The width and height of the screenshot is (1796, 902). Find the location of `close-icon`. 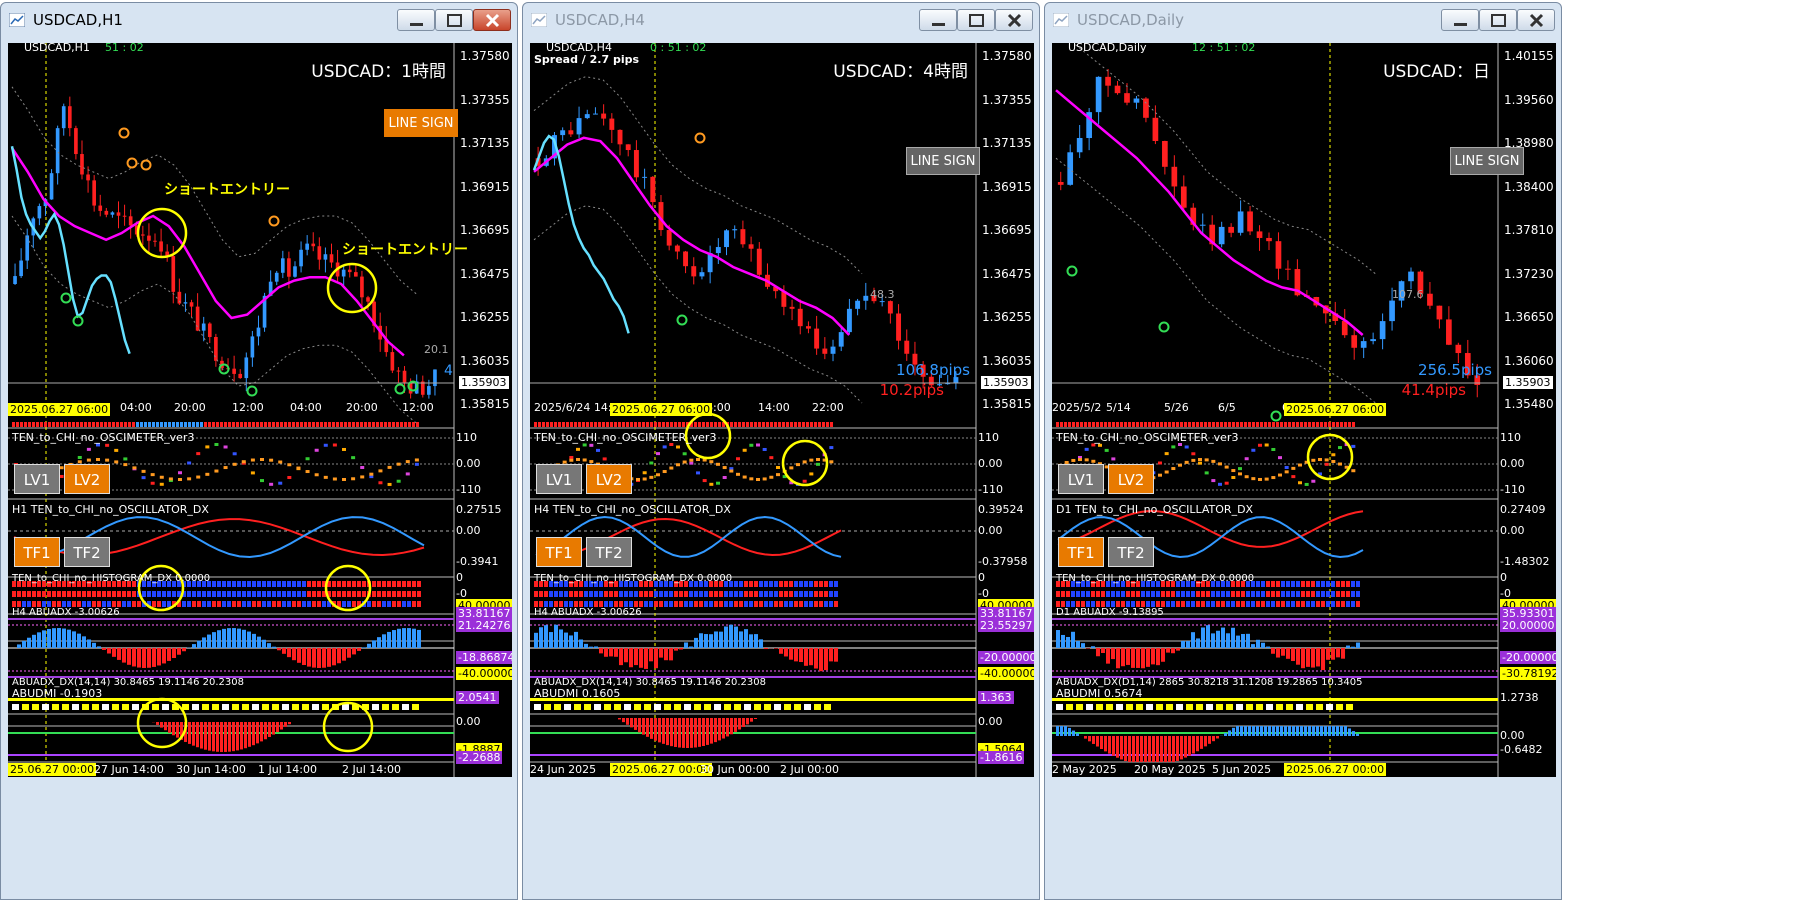

close-icon is located at coordinates (492, 20).